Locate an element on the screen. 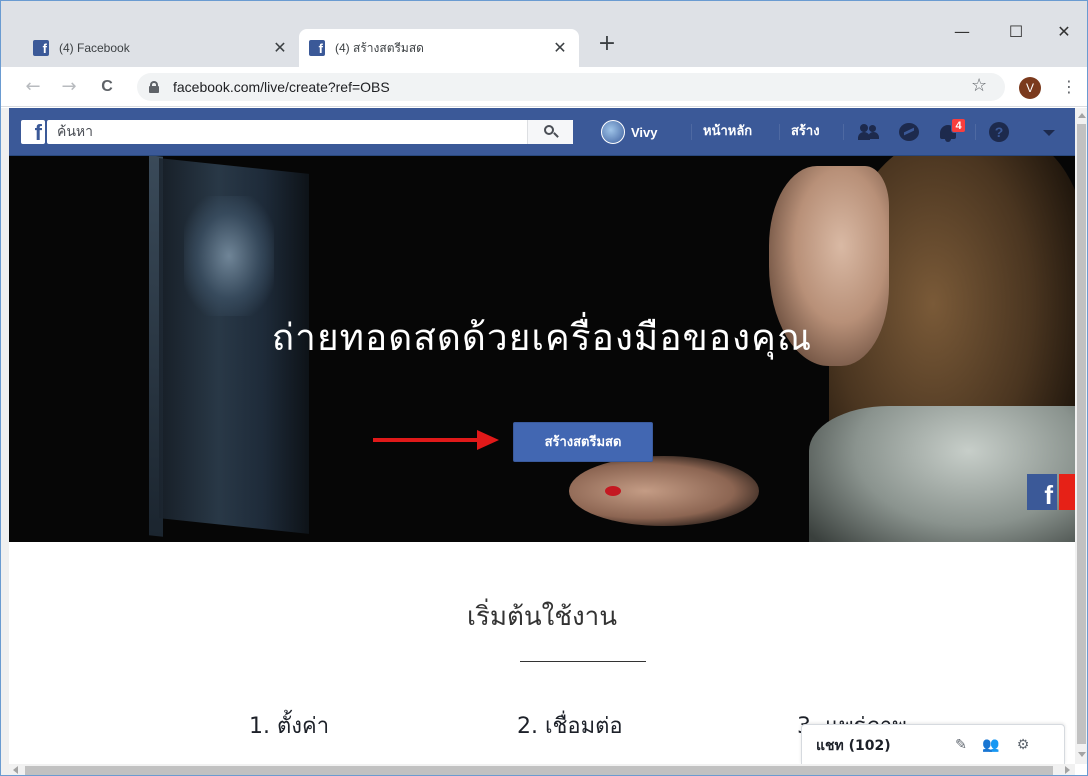  share-sidebar: f is located at coordinates (1051, 492).